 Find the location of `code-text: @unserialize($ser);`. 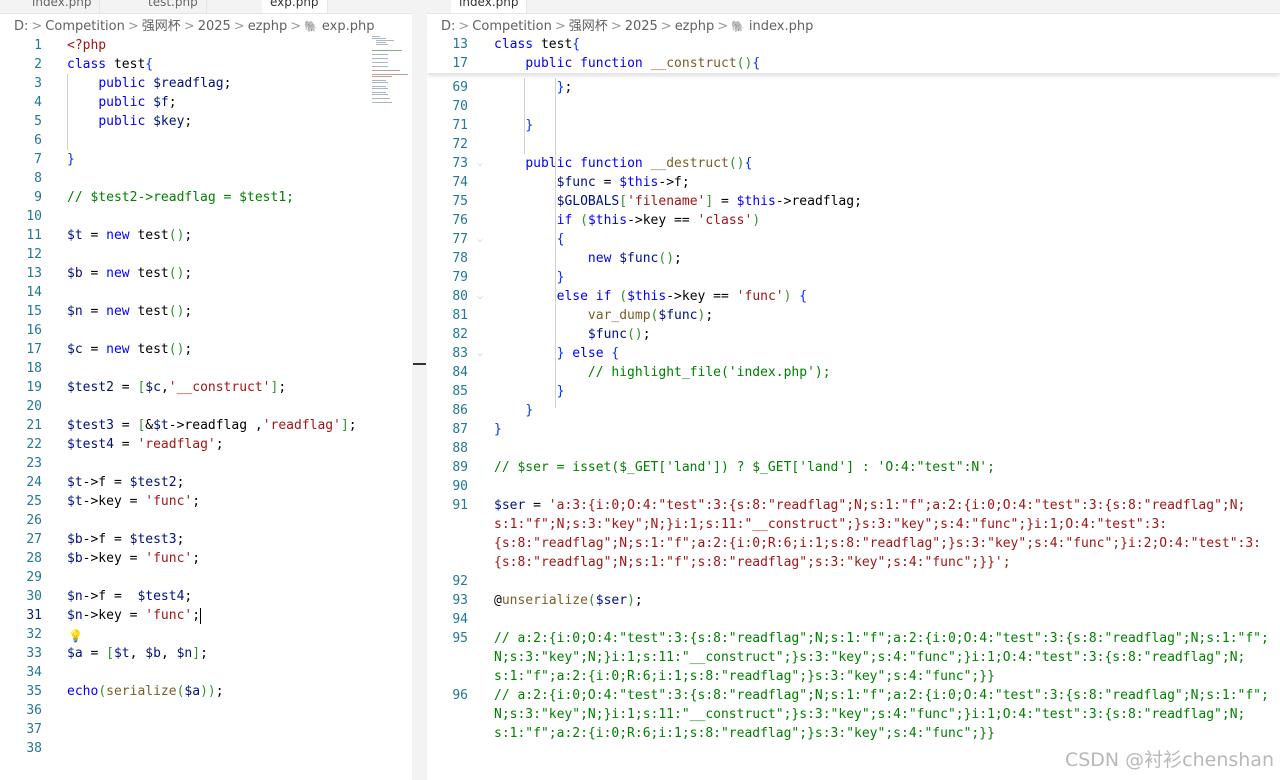

code-text: @unserialize($ser); is located at coordinates (568, 600).